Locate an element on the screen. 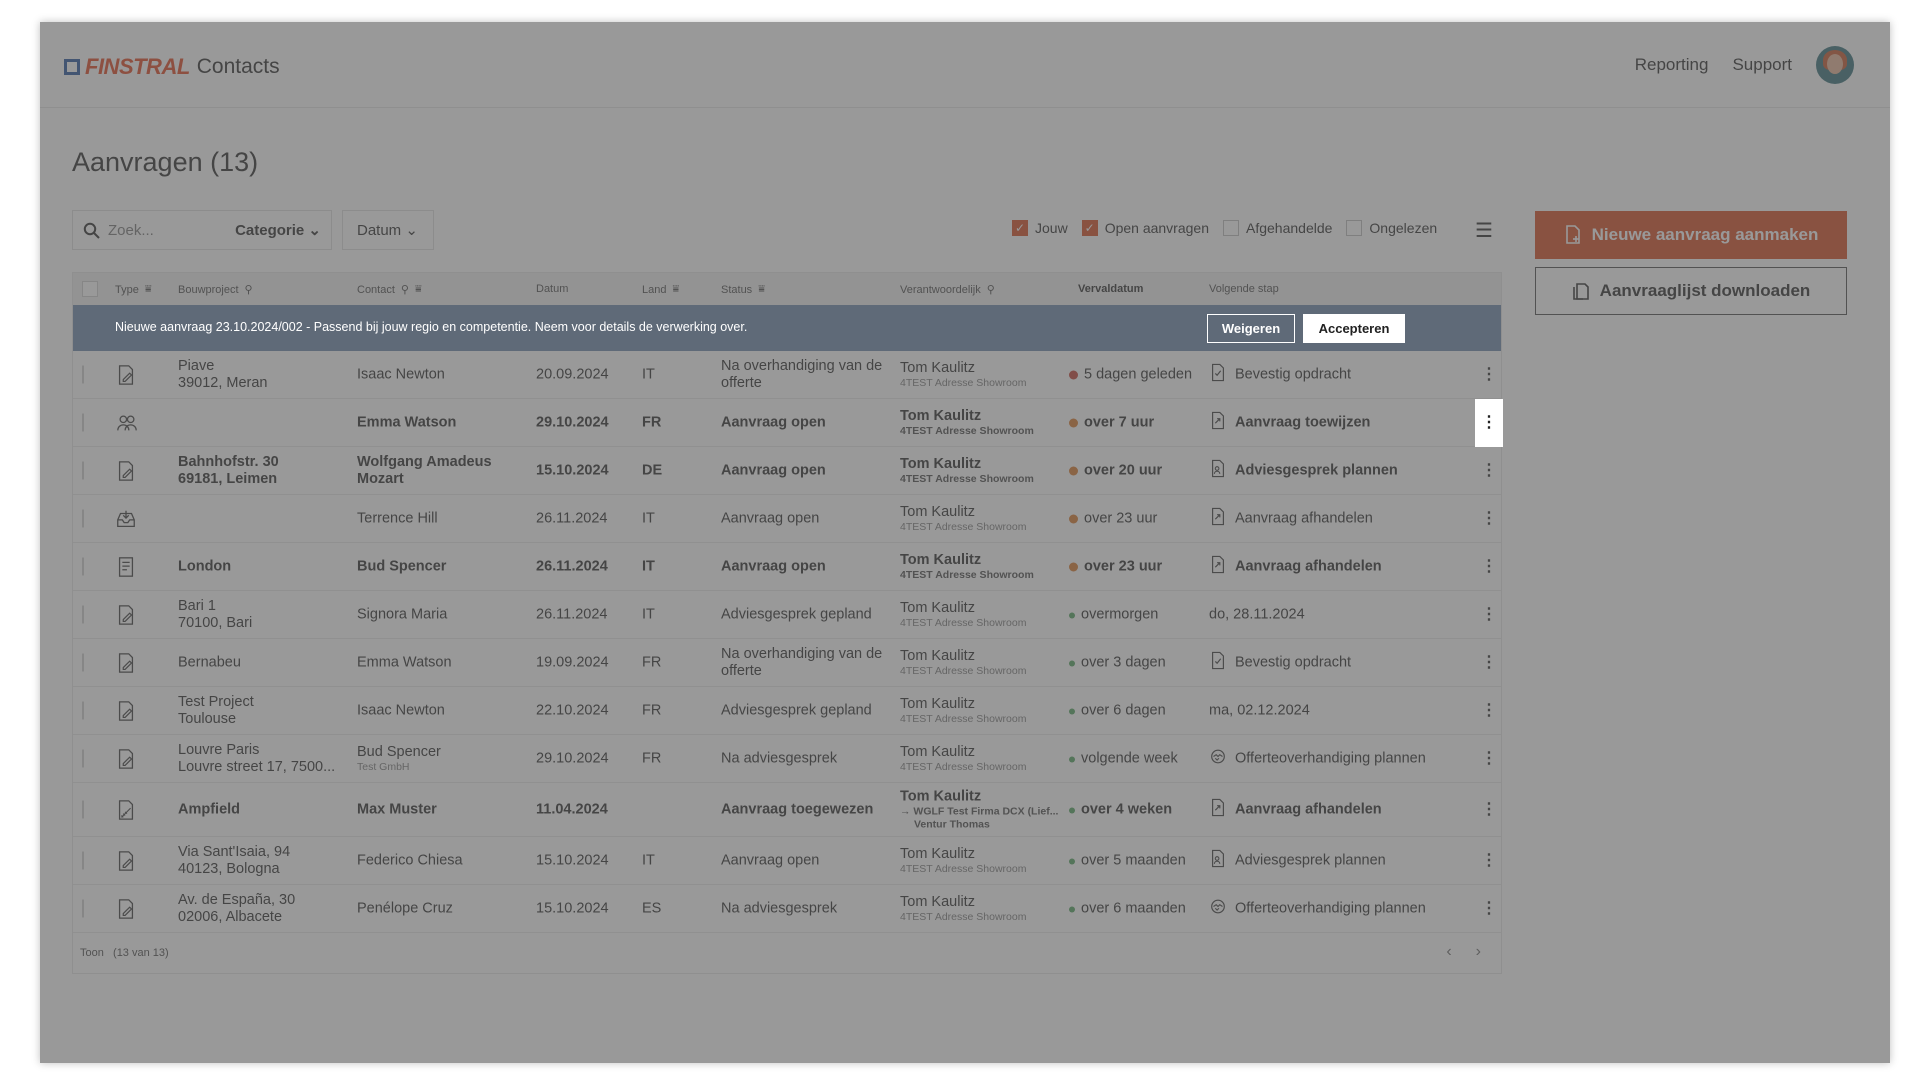 This screenshot has height=1080, width=1920. contact-cell: Bud Spencer is located at coordinates (442, 566).